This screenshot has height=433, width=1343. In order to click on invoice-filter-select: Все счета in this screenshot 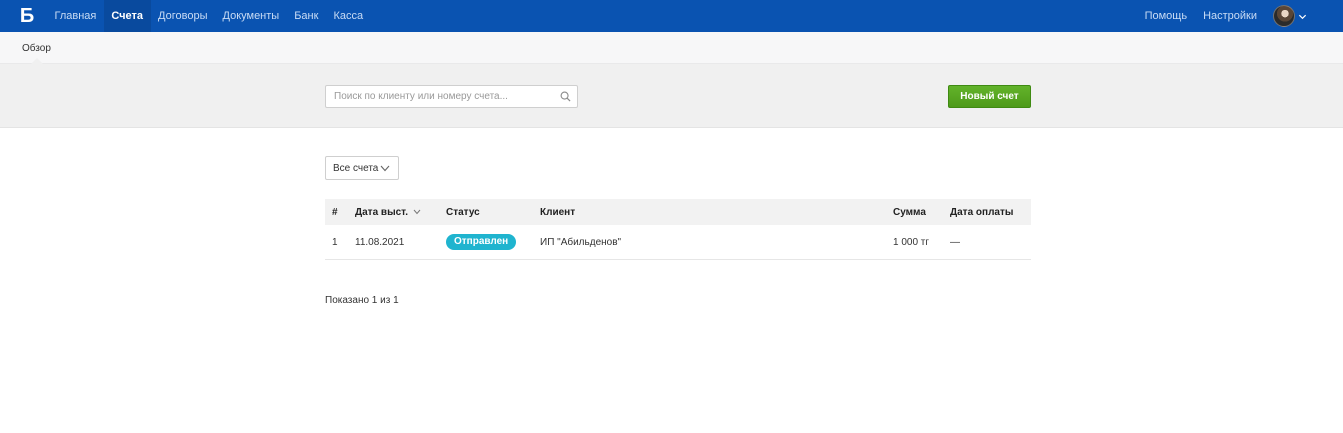, I will do `click(362, 168)`.